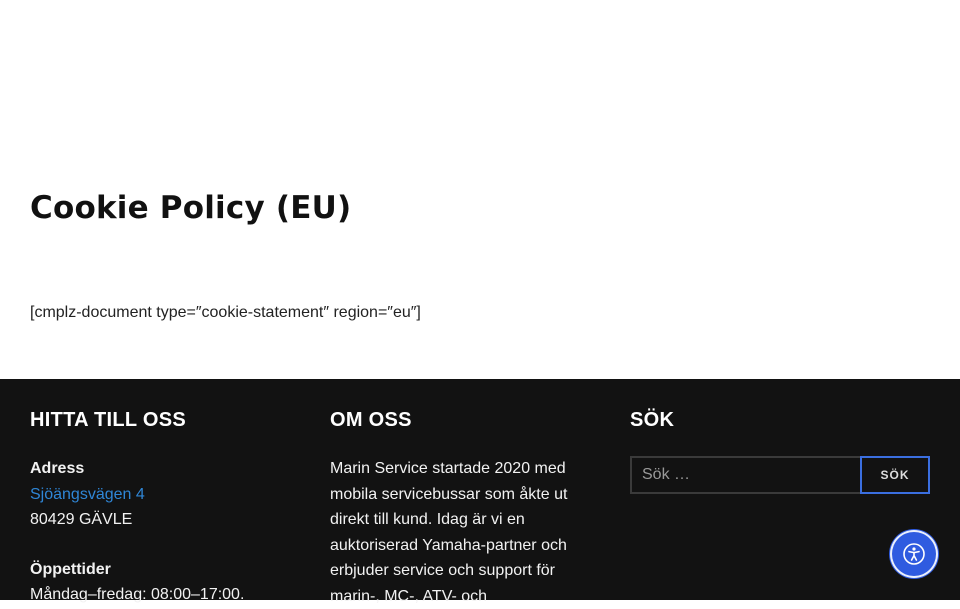 Image resolution: width=960 pixels, height=609 pixels. What do you see at coordinates (371, 420) in the screenshot?
I see `about-heading: OM OSS` at bounding box center [371, 420].